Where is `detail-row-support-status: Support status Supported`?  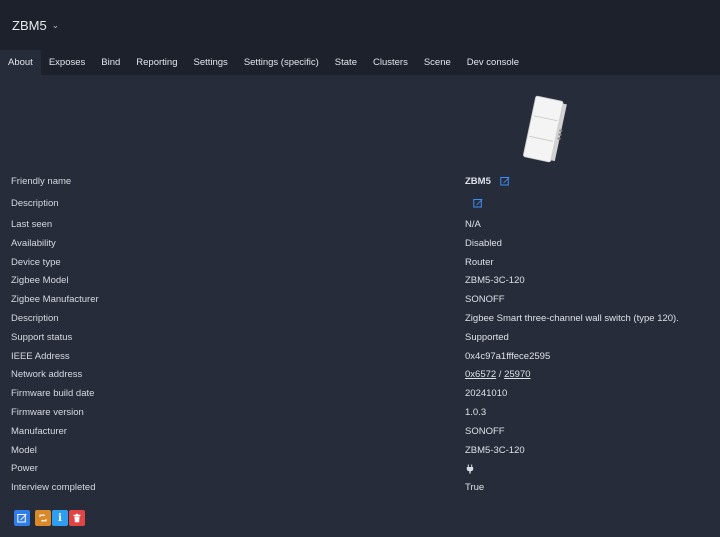
detail-row-support-status: Support status Supported is located at coordinates (360, 337).